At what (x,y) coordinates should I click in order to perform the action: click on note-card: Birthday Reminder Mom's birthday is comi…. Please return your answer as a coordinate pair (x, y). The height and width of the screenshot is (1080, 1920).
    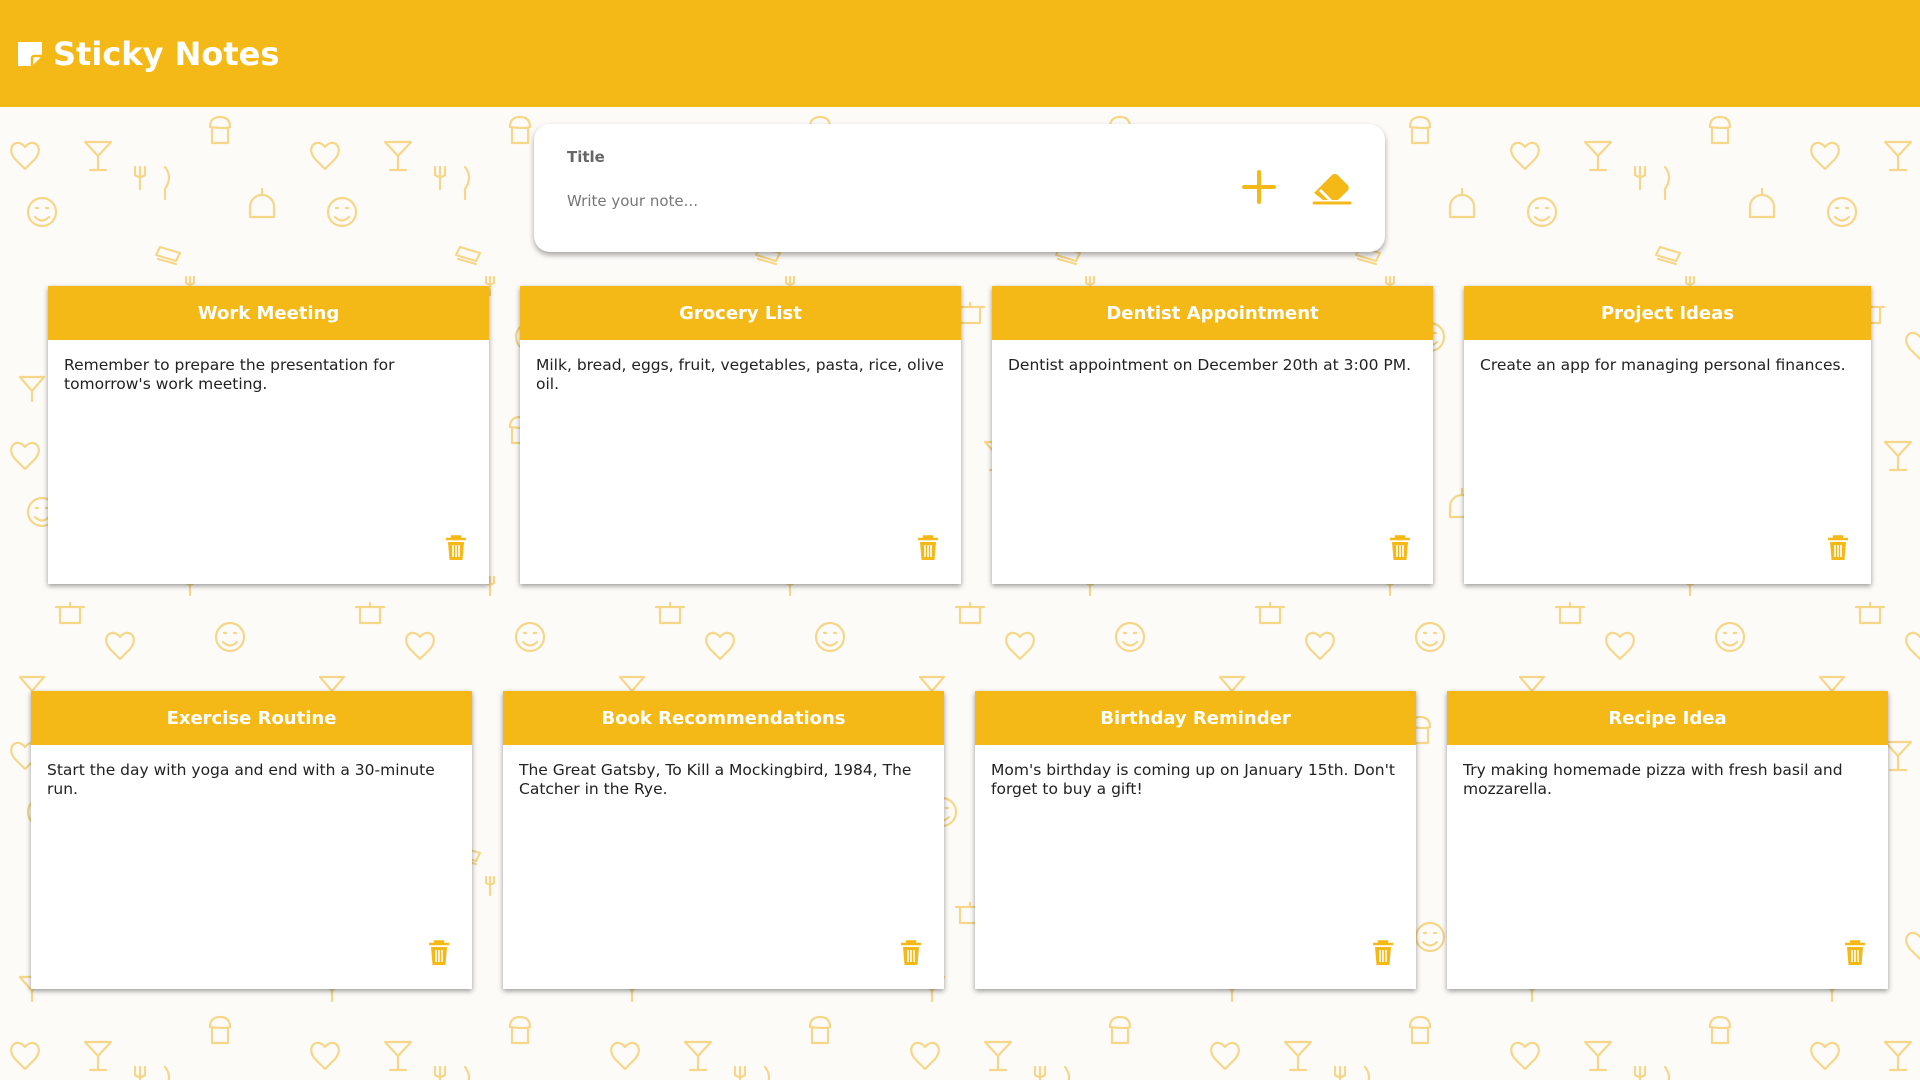
    Looking at the image, I should click on (1195, 840).